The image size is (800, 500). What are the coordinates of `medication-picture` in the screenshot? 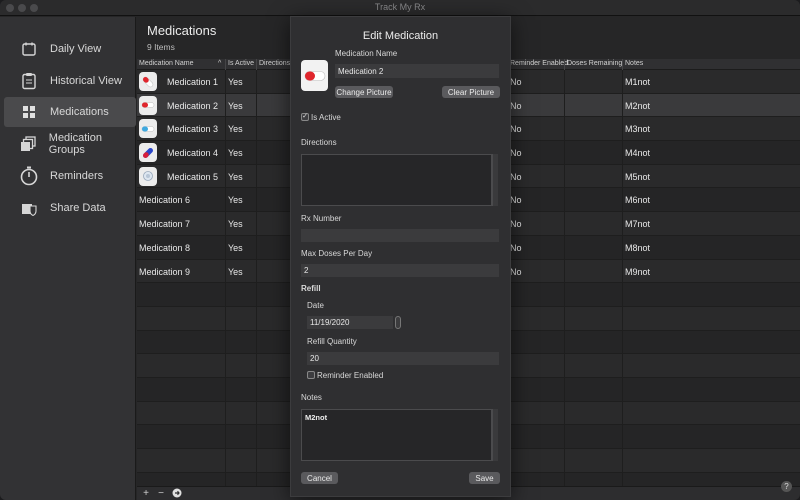 It's located at (314, 75).